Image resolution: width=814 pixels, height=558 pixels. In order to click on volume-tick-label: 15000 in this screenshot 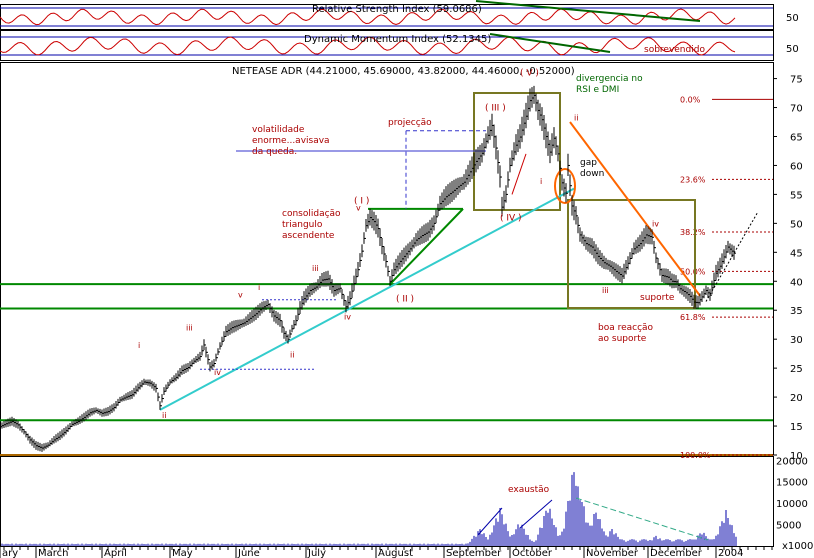, I will do `click(792, 483)`.